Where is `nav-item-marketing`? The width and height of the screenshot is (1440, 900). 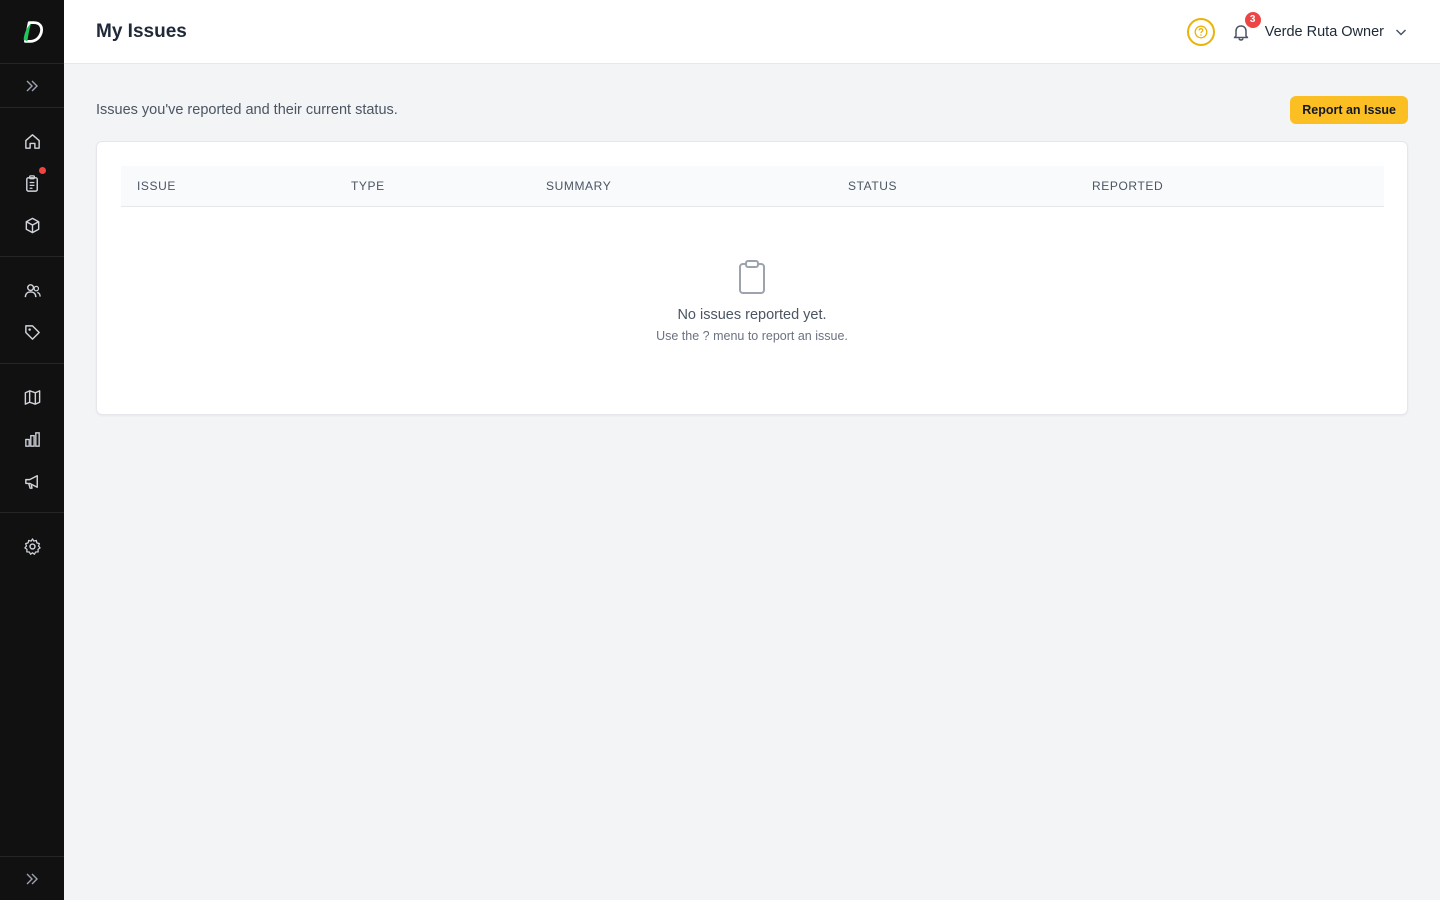 nav-item-marketing is located at coordinates (32, 481).